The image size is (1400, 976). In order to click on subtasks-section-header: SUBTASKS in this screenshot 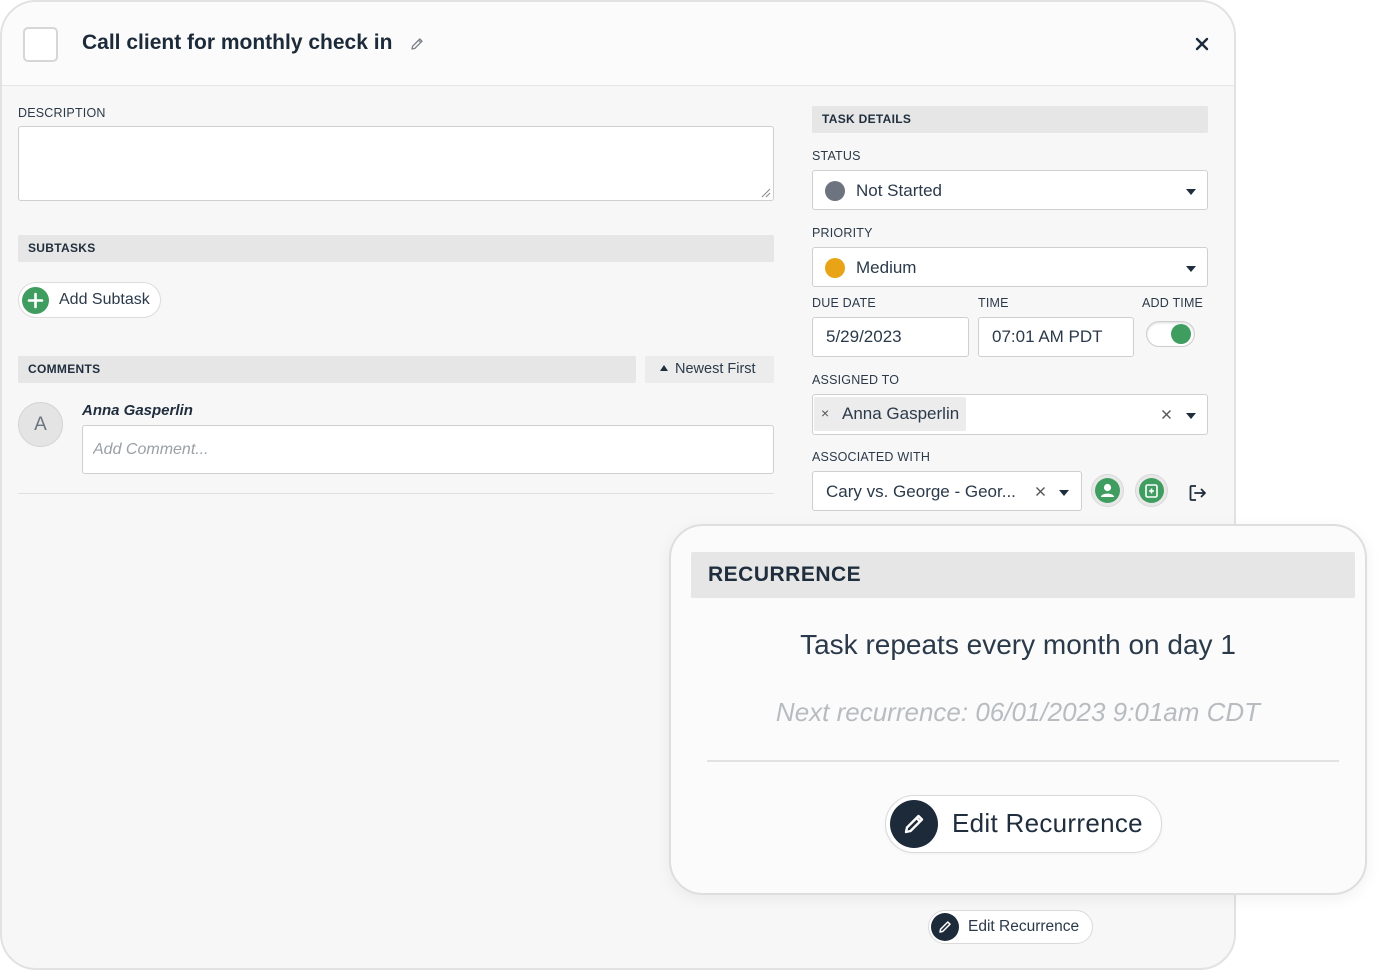, I will do `click(396, 248)`.